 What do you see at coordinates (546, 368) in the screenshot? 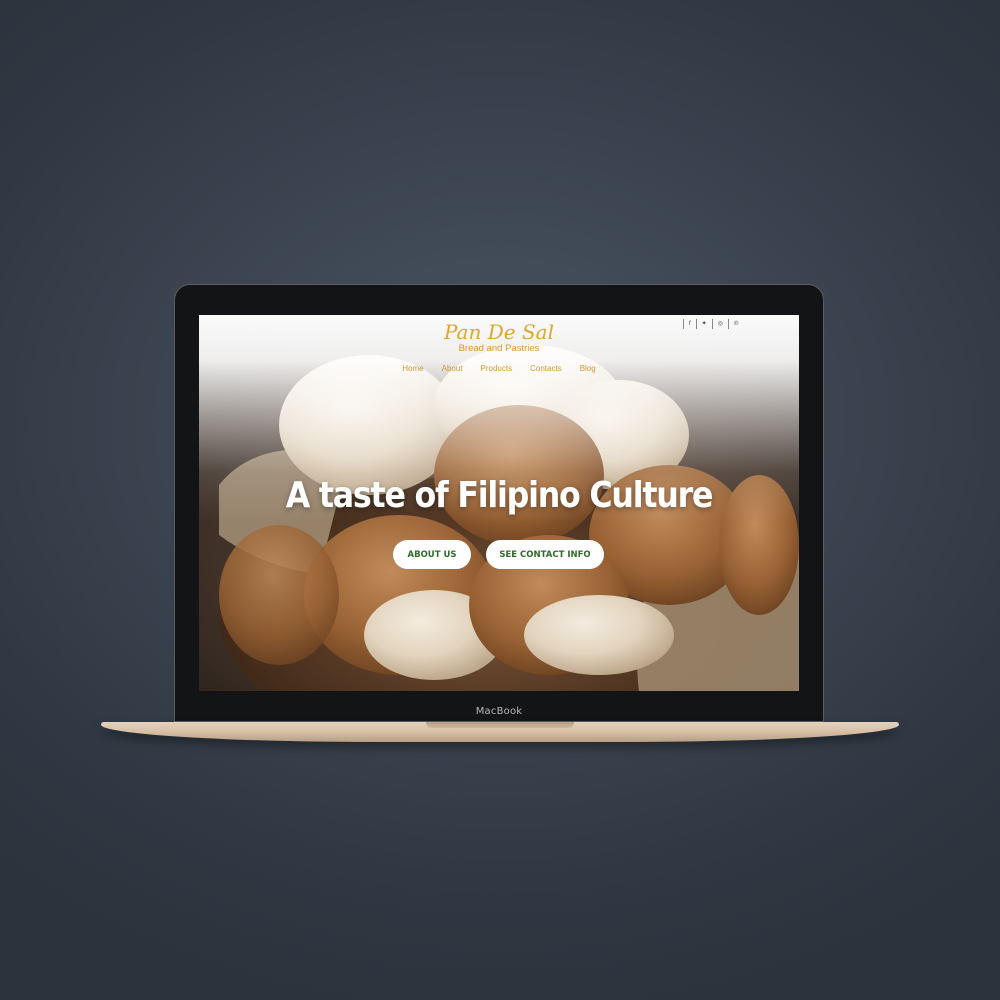
I see `nav-contacts: Contacts` at bounding box center [546, 368].